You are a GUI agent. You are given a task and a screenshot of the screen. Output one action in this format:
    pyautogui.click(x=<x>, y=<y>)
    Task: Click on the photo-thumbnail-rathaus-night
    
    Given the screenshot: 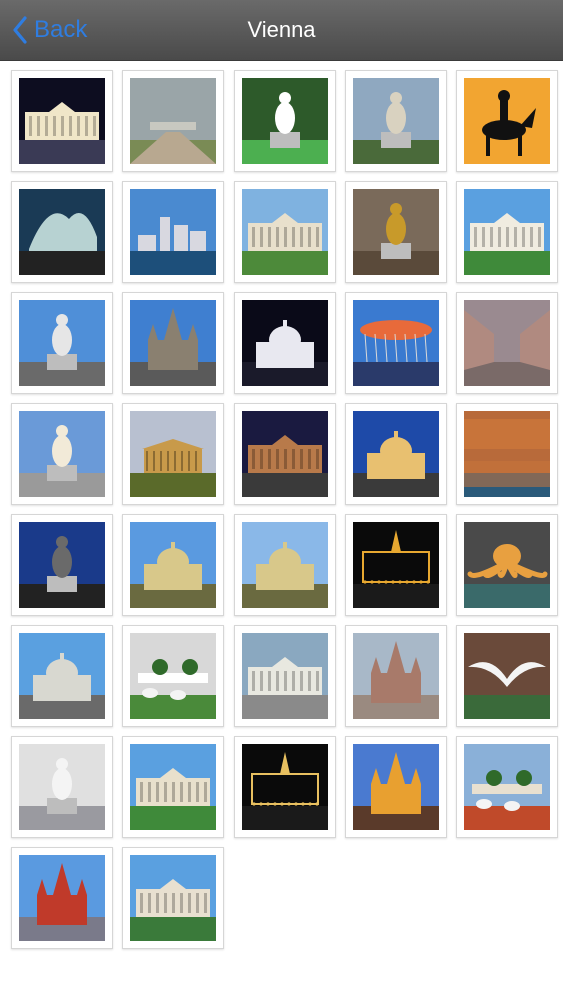 What is the action you would take?
    pyautogui.click(x=396, y=565)
    